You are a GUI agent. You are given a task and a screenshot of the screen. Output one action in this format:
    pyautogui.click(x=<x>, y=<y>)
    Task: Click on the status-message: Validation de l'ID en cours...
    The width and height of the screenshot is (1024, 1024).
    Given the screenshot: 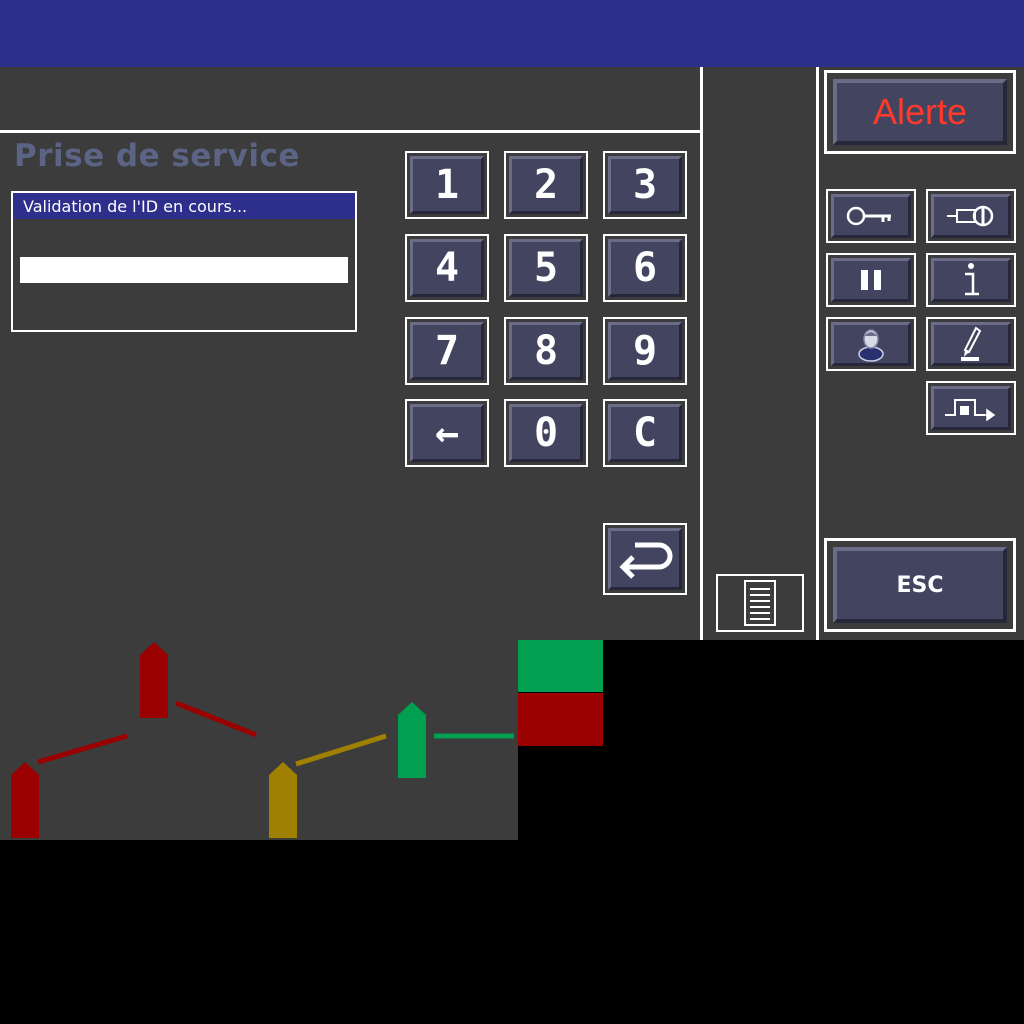 What is the action you would take?
    pyautogui.click(x=184, y=206)
    